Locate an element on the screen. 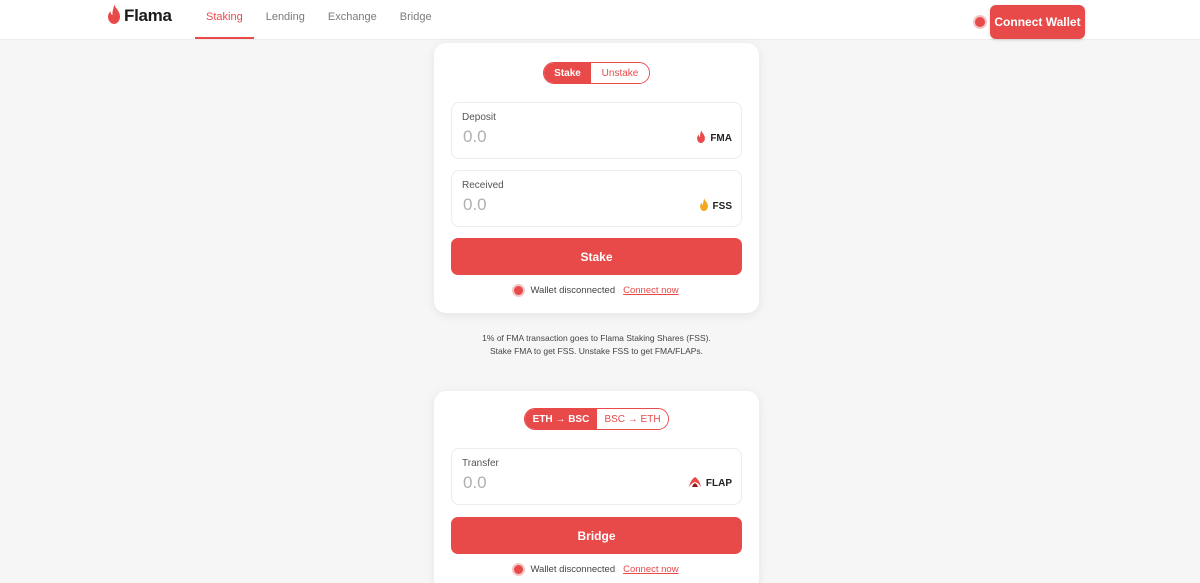  deposit-label: Deposit is located at coordinates (479, 117).